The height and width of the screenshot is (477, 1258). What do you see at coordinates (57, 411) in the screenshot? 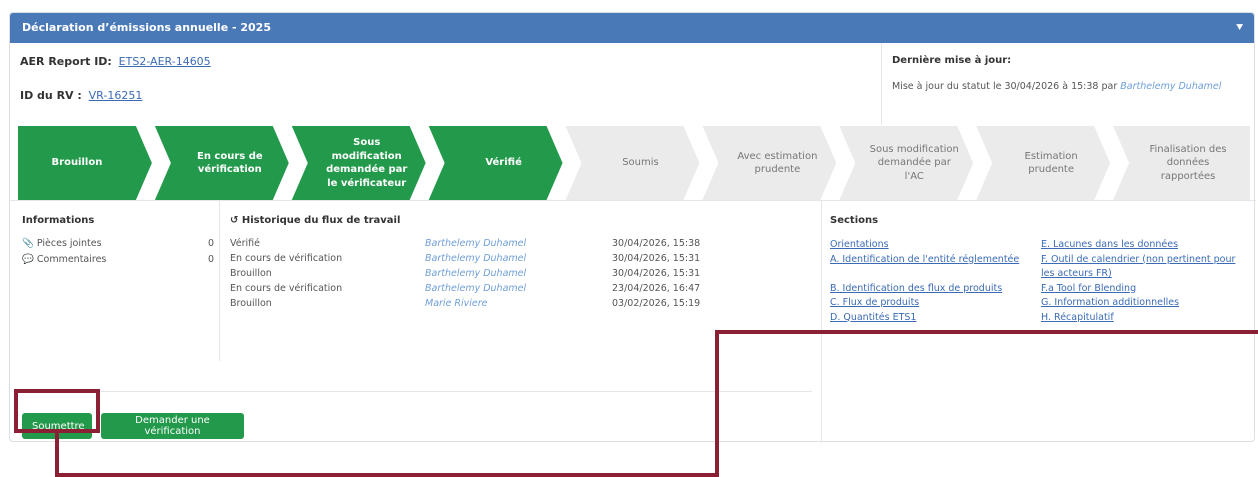
I see `highlight-box-submit` at bounding box center [57, 411].